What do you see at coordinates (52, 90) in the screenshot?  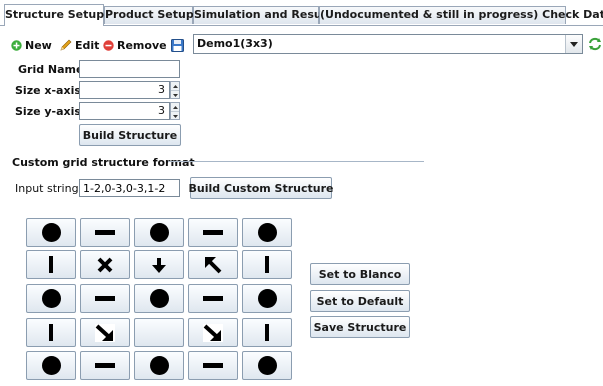 I see `size-x-label: Size x-axis :` at bounding box center [52, 90].